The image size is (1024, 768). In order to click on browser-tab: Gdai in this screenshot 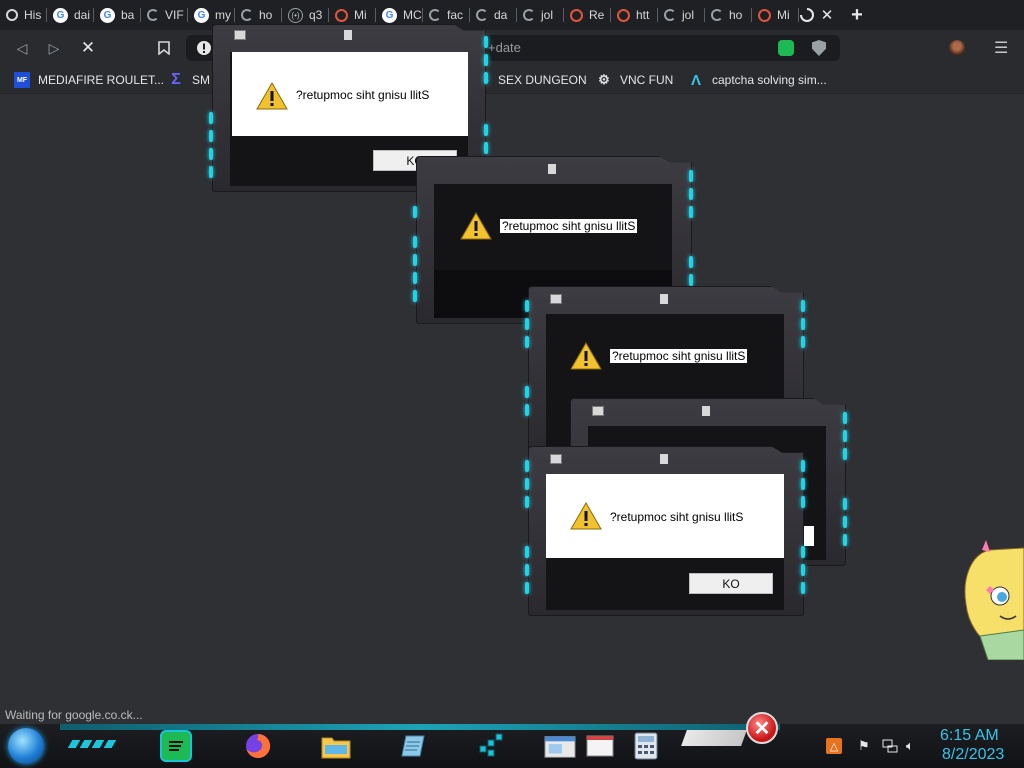, I will do `click(70, 15)`.